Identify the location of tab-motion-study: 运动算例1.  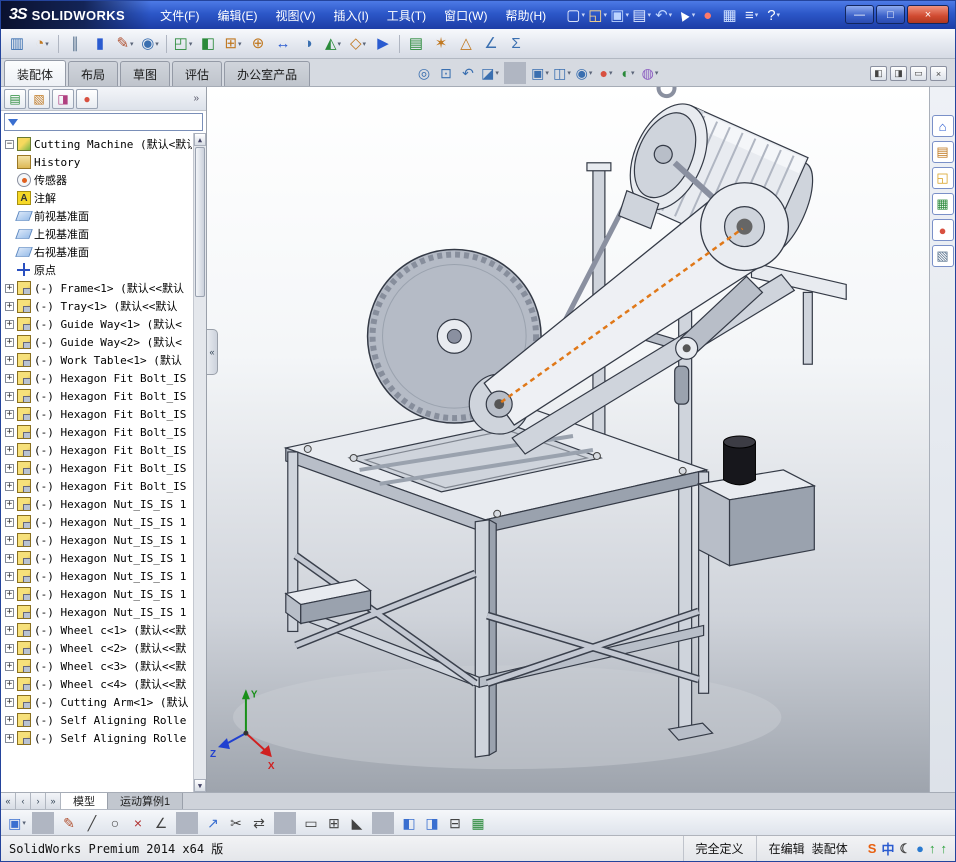
(146, 801).